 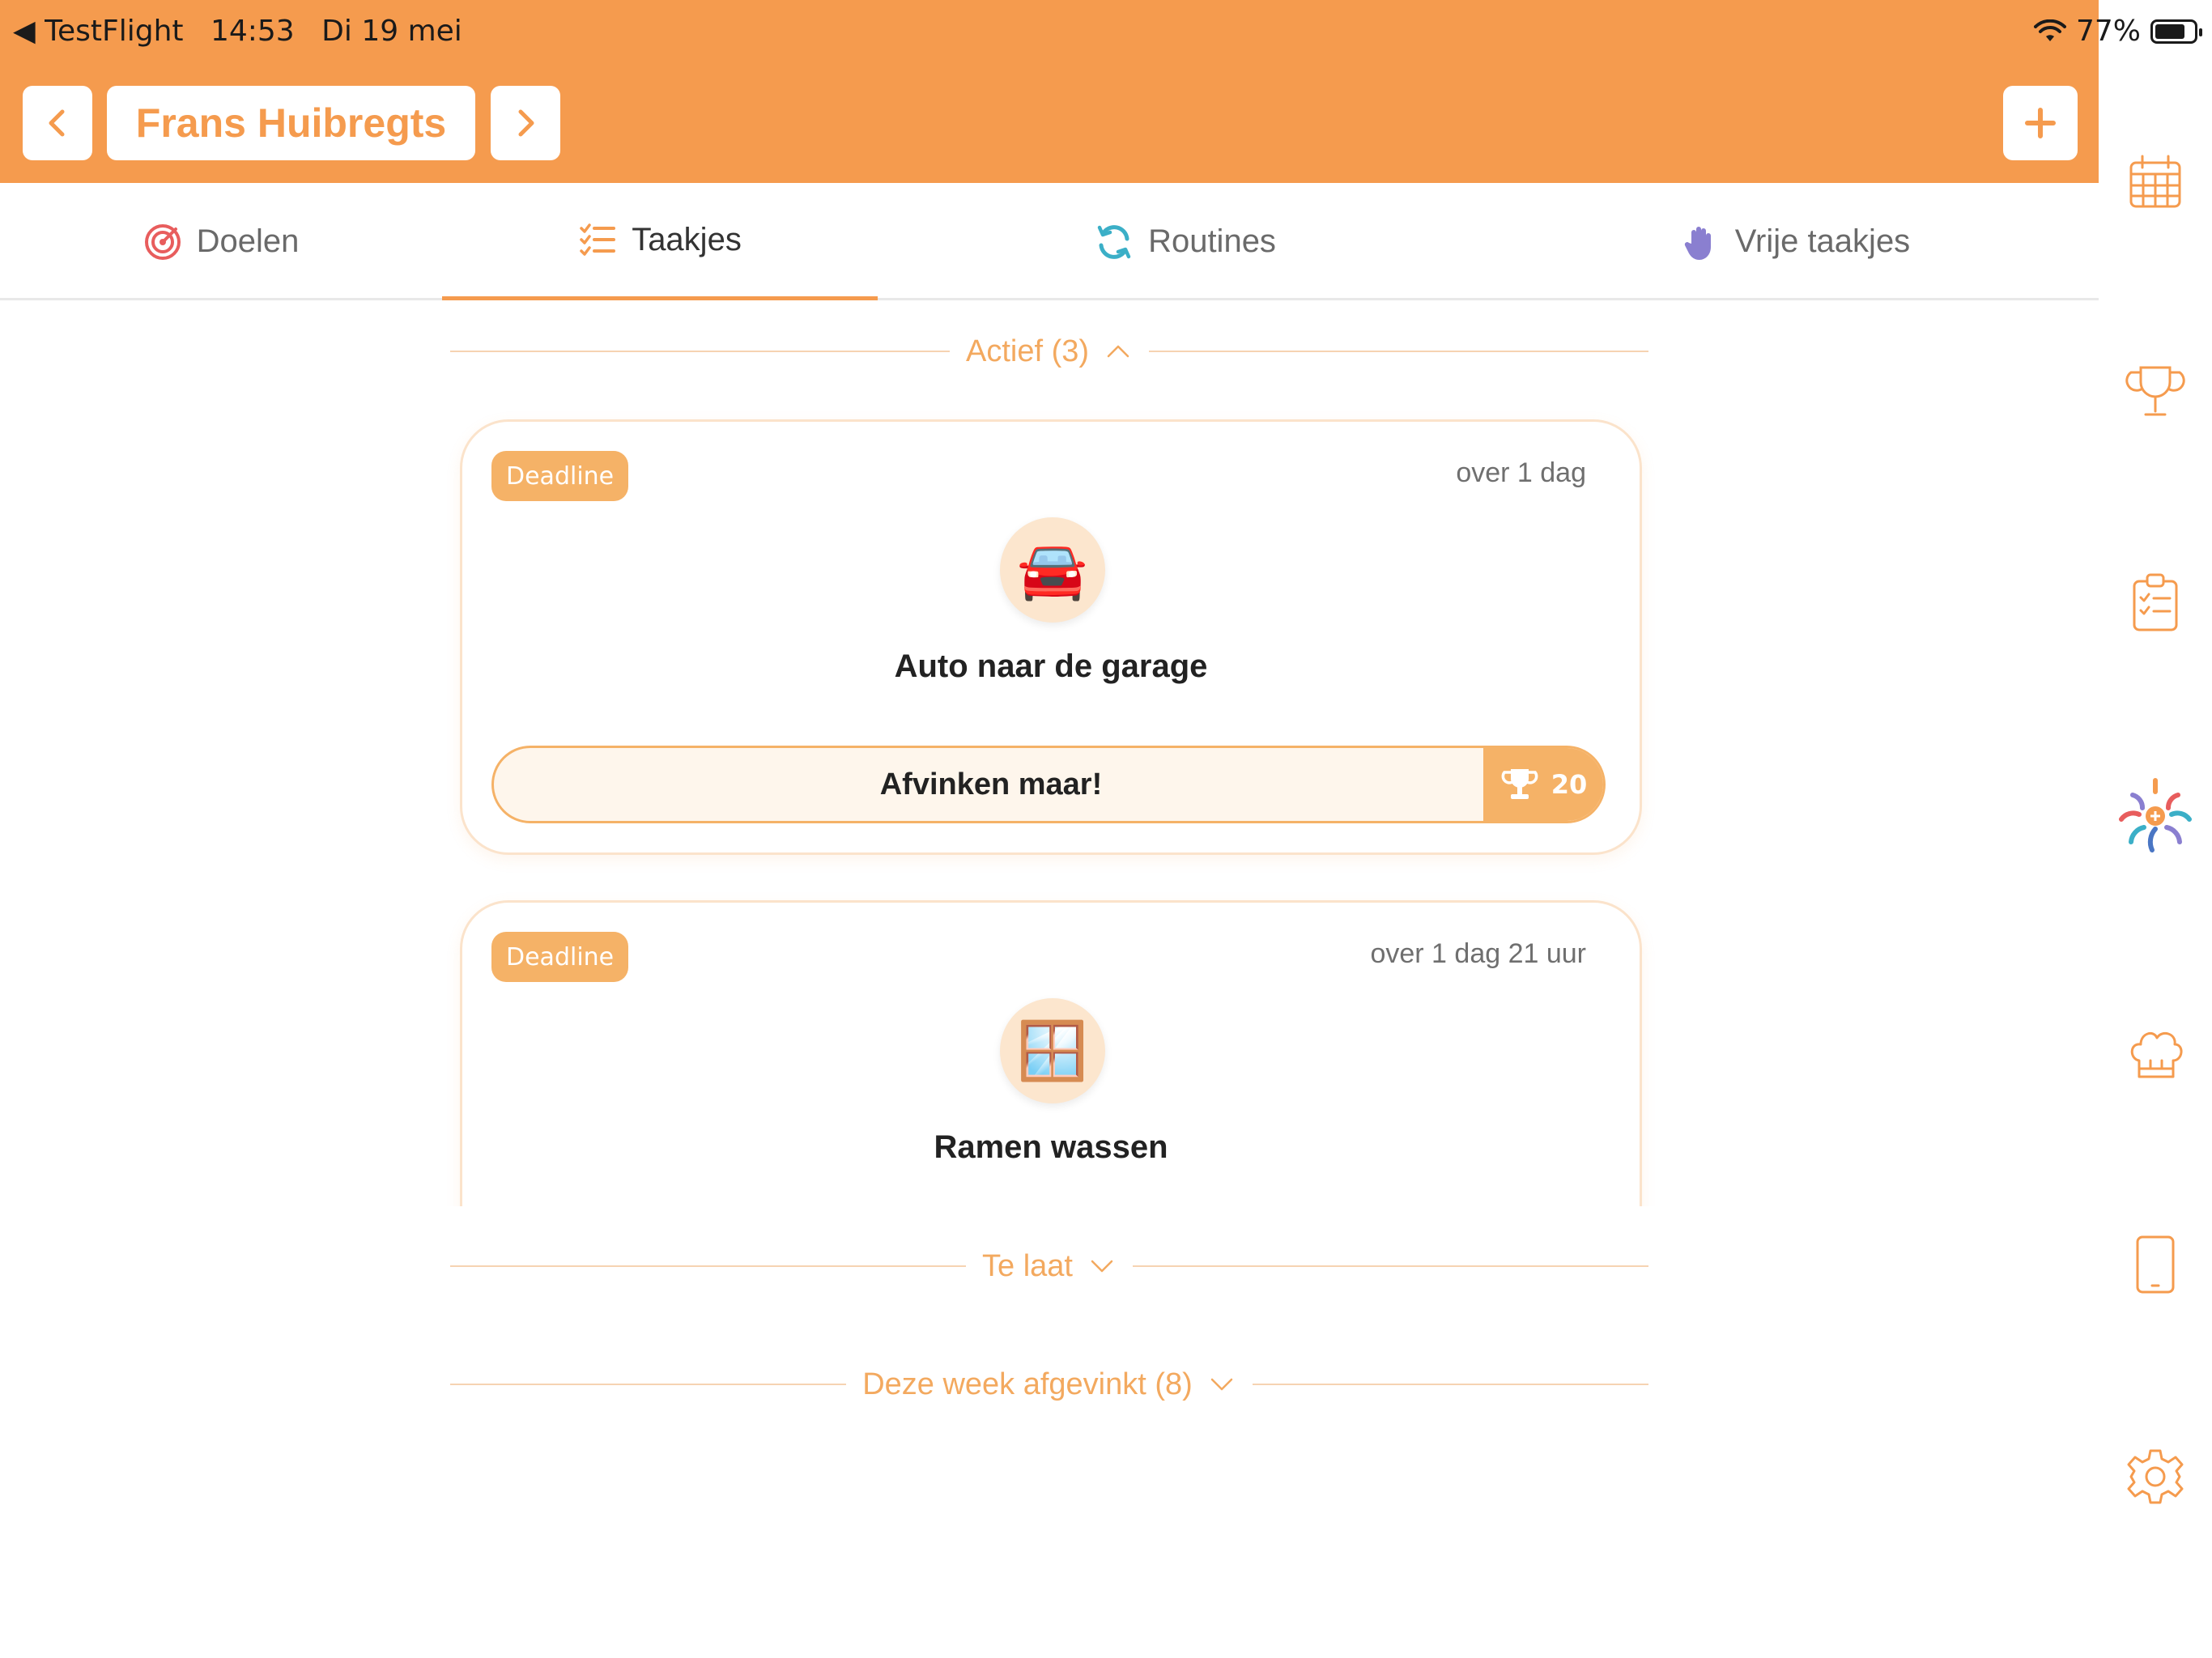 What do you see at coordinates (2176, 31) in the screenshot?
I see `battery-icon` at bounding box center [2176, 31].